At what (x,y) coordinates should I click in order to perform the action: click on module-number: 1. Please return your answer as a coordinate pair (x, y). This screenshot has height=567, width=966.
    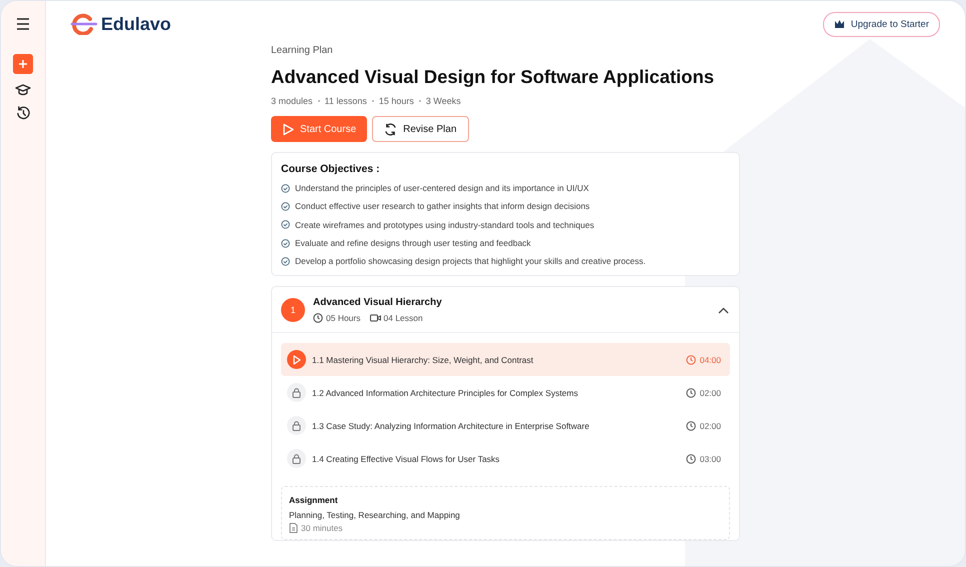
    Looking at the image, I should click on (293, 310).